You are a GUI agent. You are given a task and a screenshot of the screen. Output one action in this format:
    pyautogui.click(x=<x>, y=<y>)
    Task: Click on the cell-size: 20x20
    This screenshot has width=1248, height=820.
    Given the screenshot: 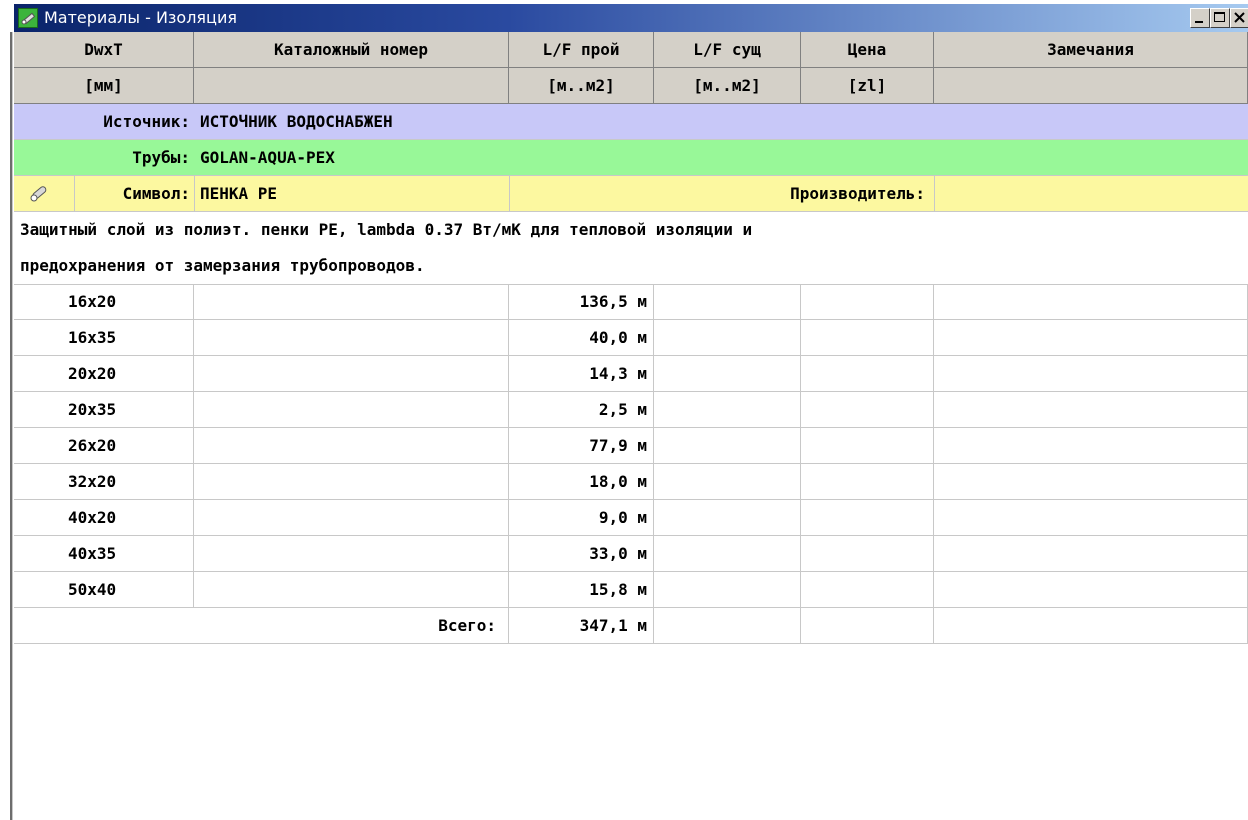 What is the action you would take?
    pyautogui.click(x=104, y=374)
    